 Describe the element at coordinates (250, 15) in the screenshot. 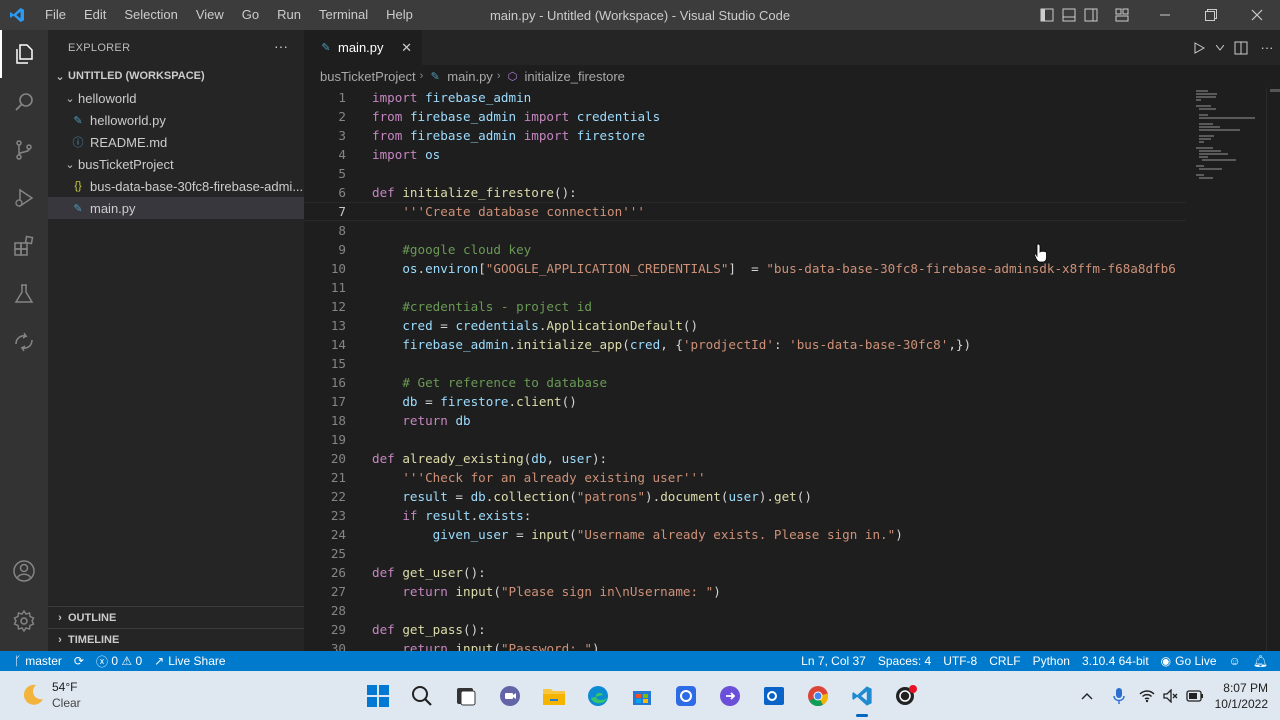

I see `menu-go: Go` at that location.